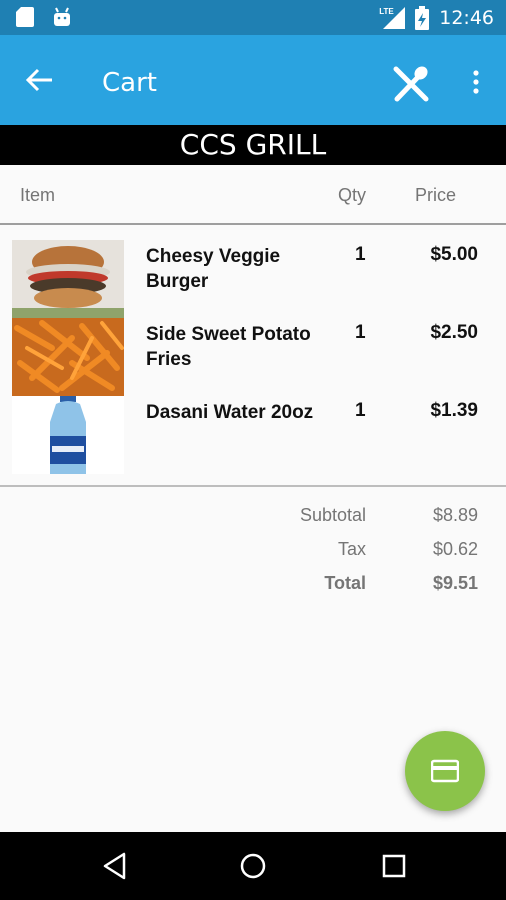  I want to click on store-name-banner: CCS GRILL, so click(253, 145).